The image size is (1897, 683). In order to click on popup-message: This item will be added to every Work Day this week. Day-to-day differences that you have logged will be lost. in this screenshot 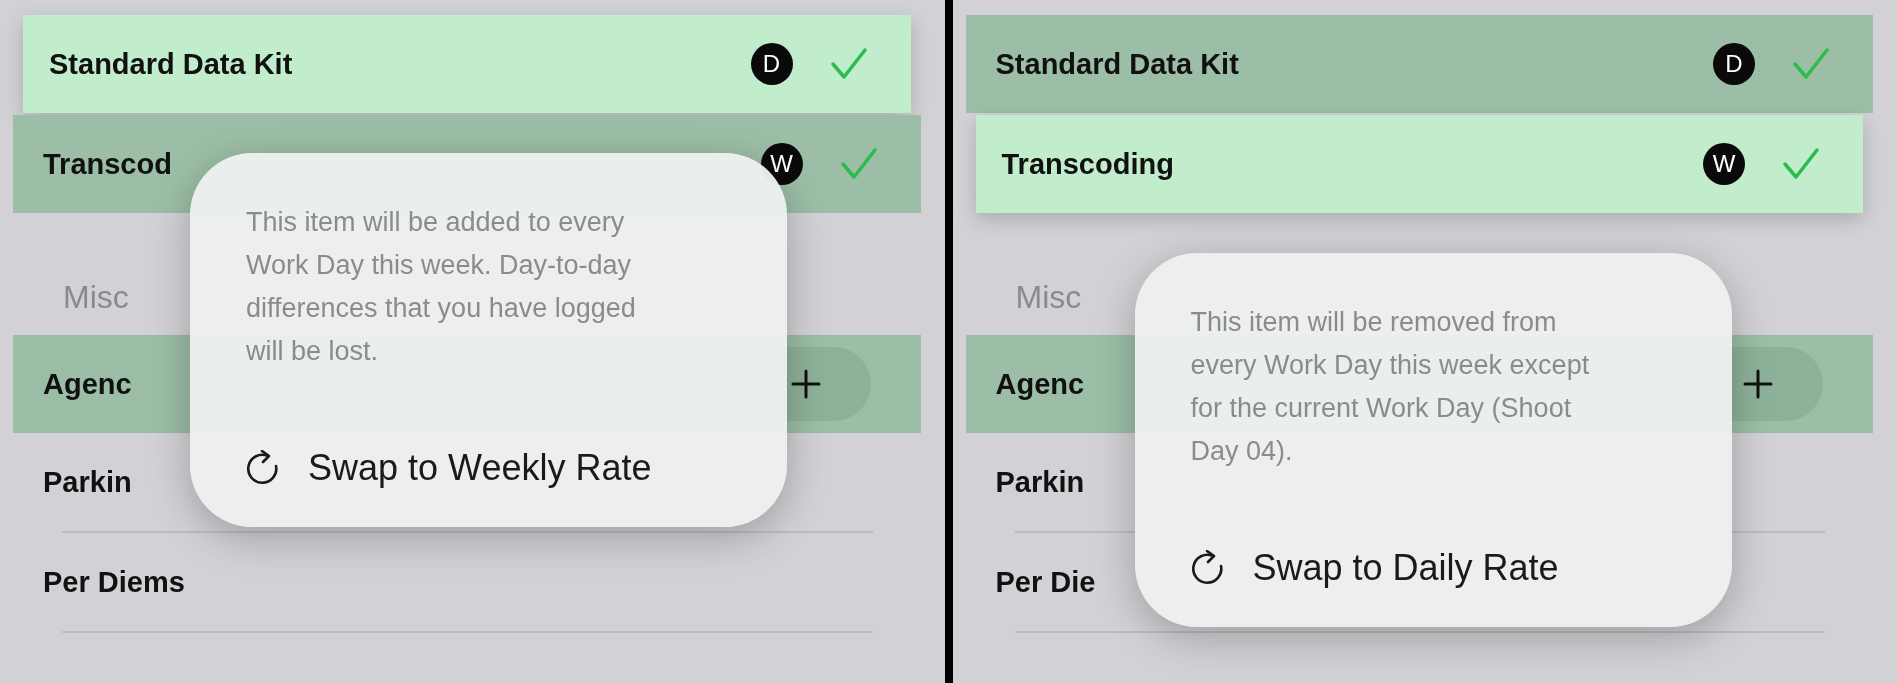, I will do `click(441, 287)`.